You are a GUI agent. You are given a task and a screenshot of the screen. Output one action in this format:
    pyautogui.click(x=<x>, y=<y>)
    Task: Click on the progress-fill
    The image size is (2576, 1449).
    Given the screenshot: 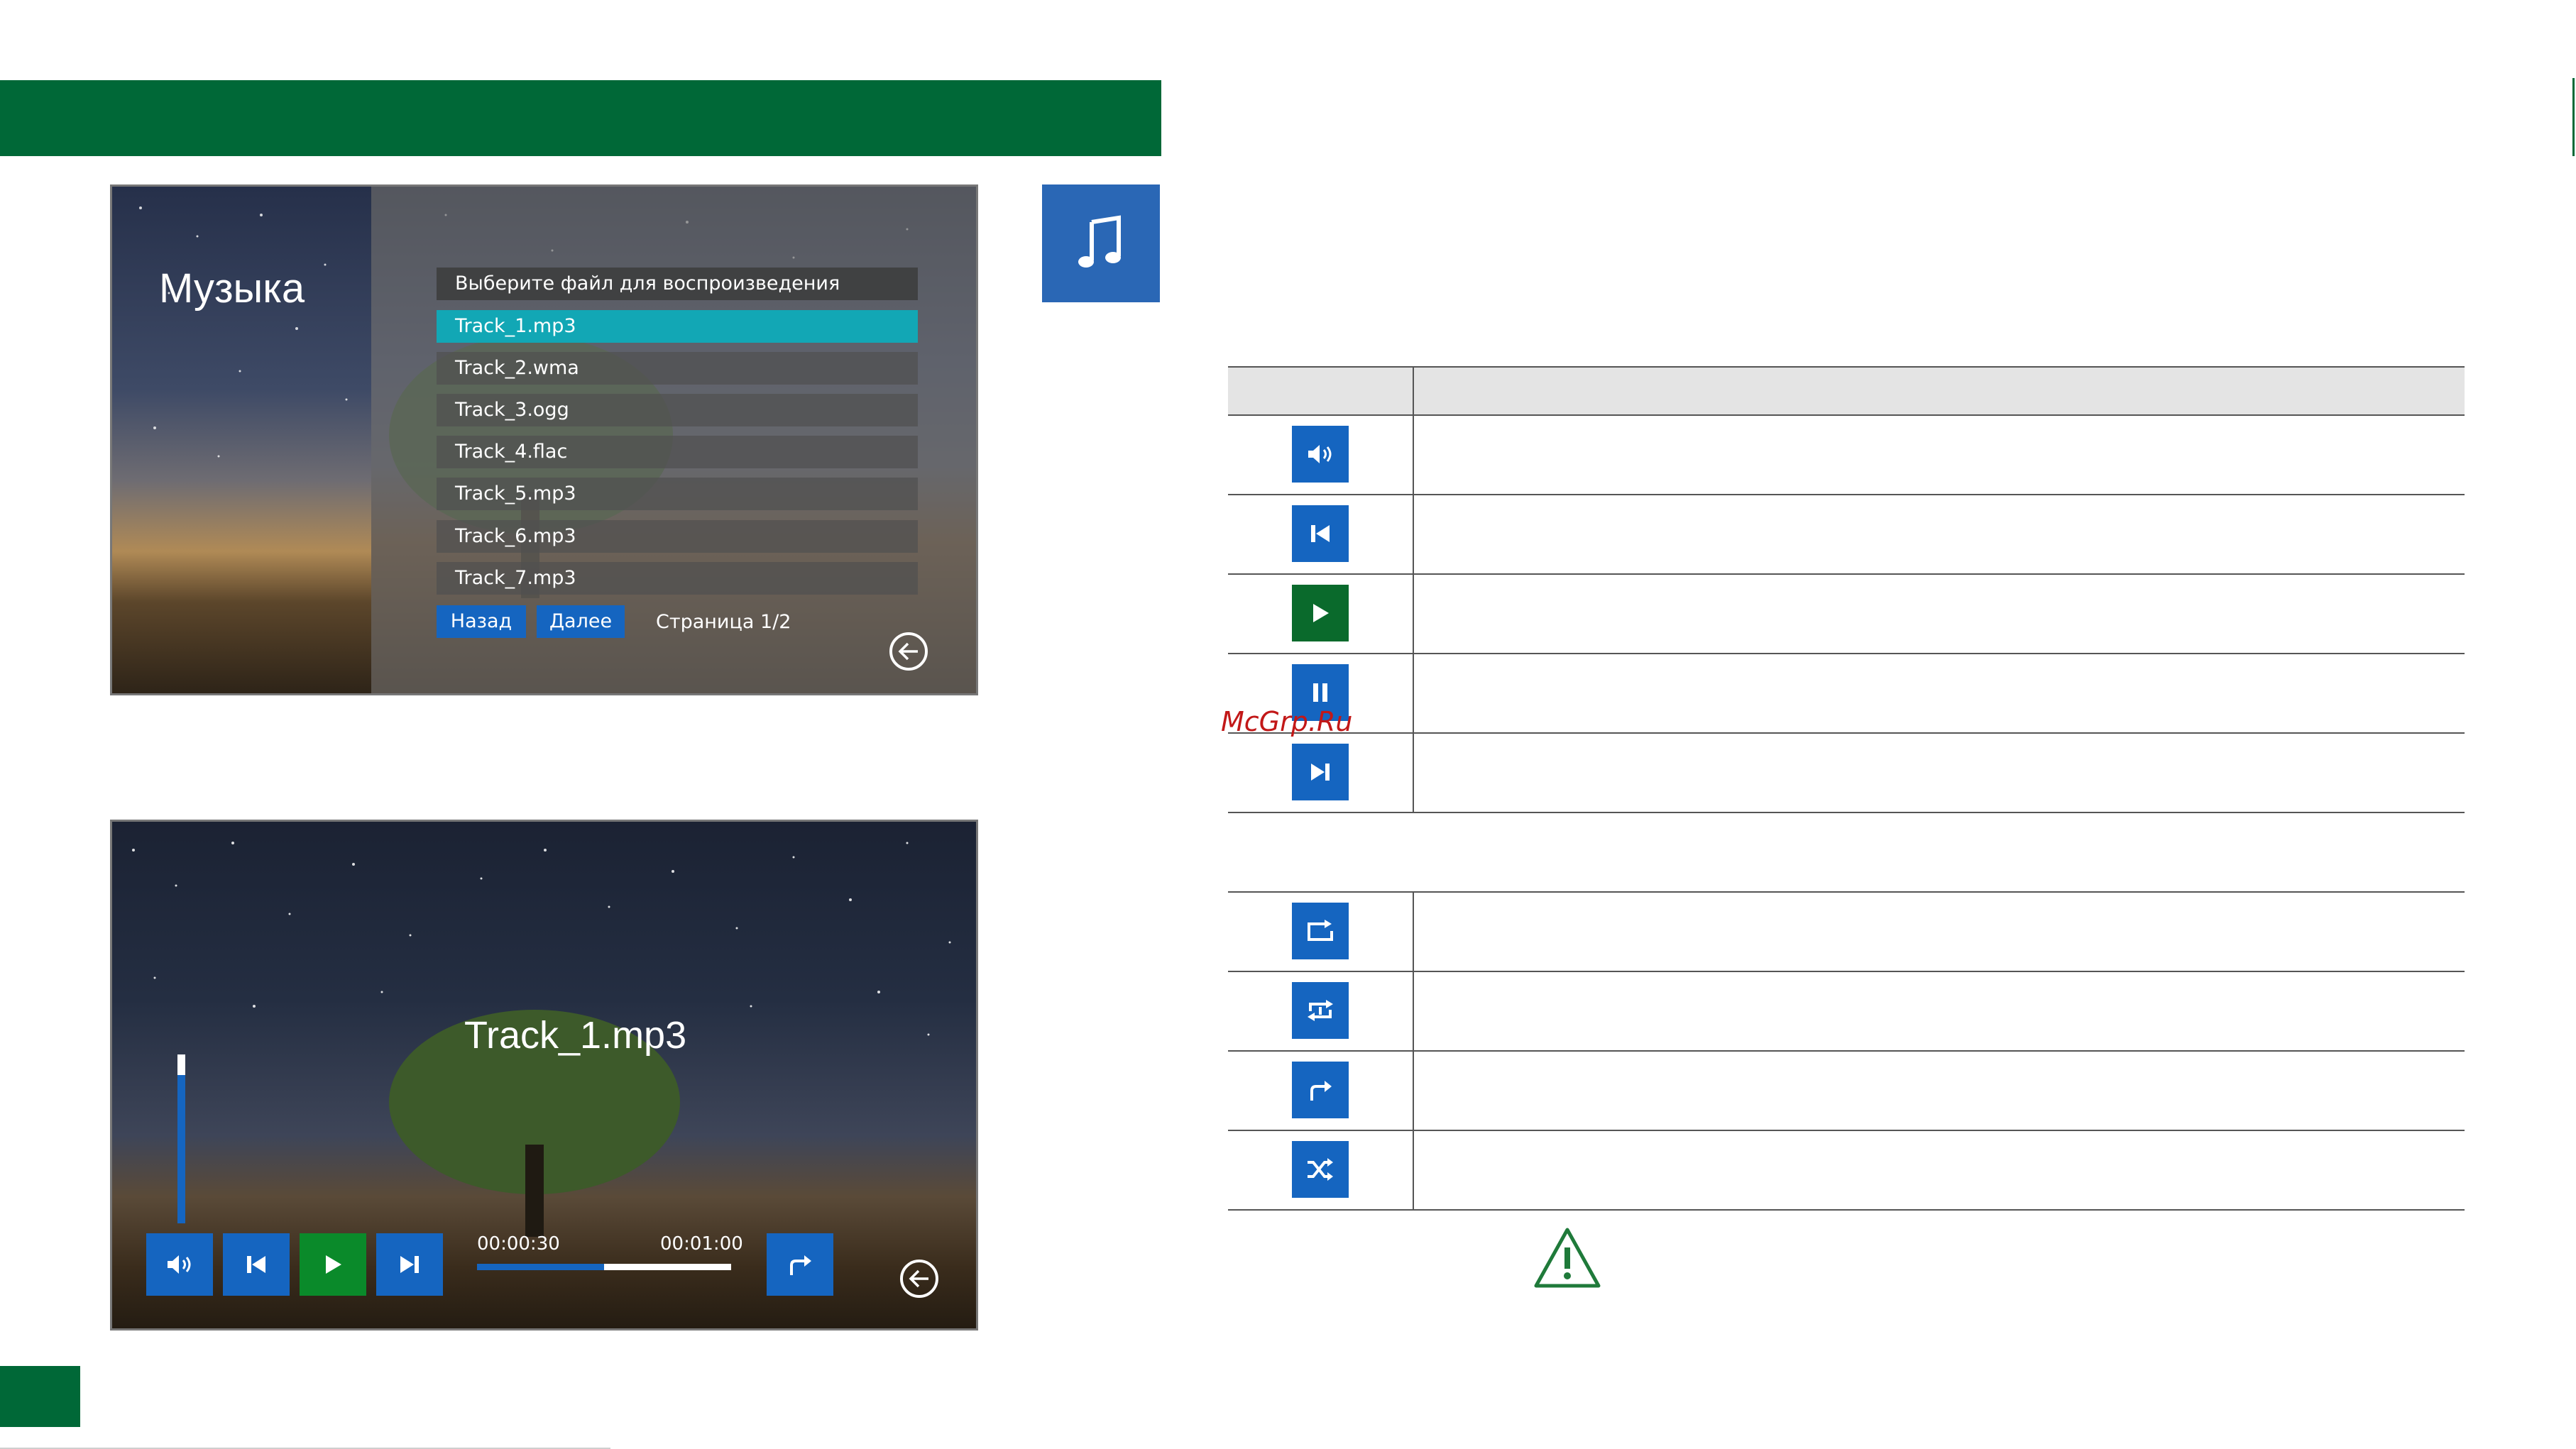 What is the action you would take?
    pyautogui.click(x=540, y=1267)
    